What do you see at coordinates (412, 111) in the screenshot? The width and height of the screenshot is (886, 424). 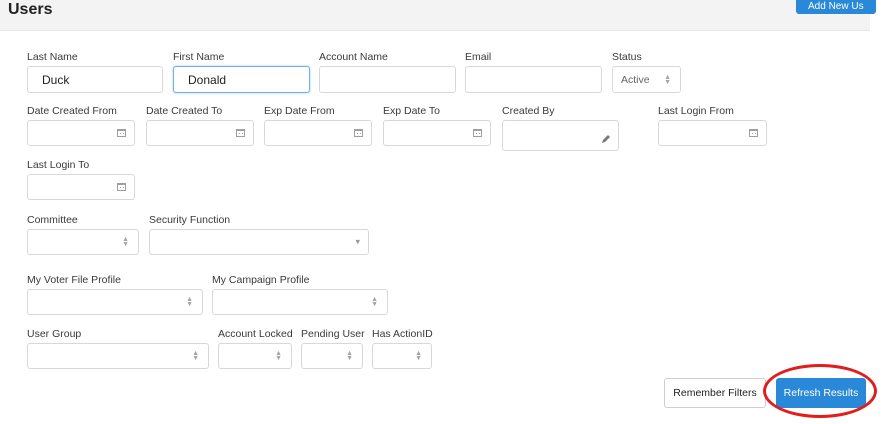 I see `exp-date-to-label: Exp Date To` at bounding box center [412, 111].